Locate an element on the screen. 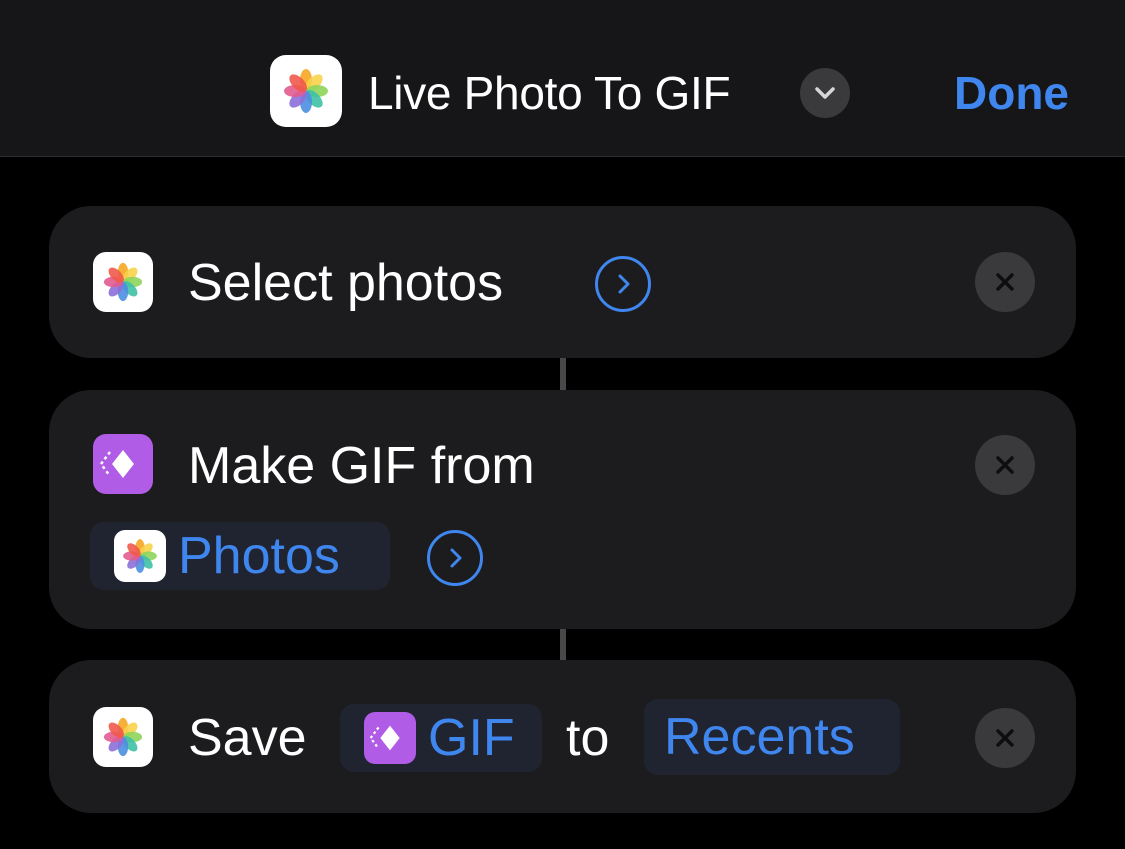  action-label: Select photos is located at coordinates (346, 283).